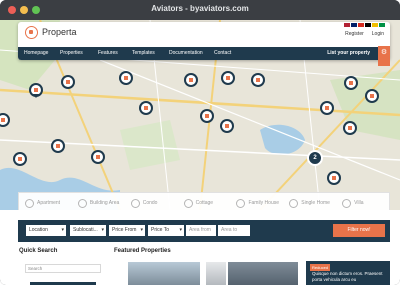 This screenshot has height=285, width=400. Describe the element at coordinates (59, 32) in the screenshot. I see `site-brand: Properta` at that location.